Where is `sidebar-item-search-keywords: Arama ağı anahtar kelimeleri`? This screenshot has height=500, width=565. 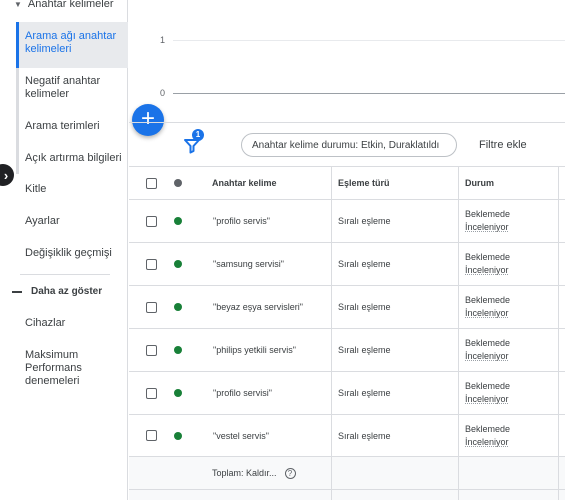
sidebar-item-search-keywords: Arama ağı anahtar kelimeleri is located at coordinates (72, 45).